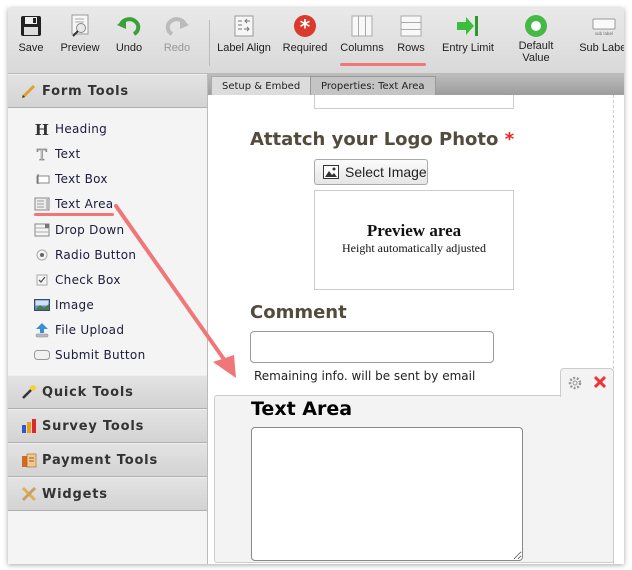  I want to click on preview-icon, so click(80, 26).